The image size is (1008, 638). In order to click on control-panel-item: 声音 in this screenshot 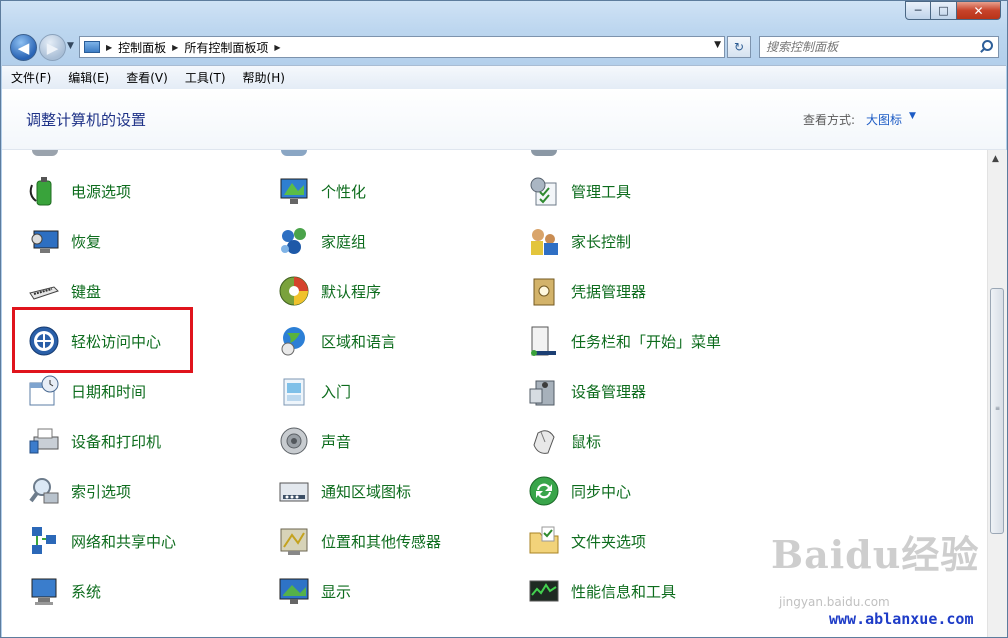, I will do `click(314, 441)`.